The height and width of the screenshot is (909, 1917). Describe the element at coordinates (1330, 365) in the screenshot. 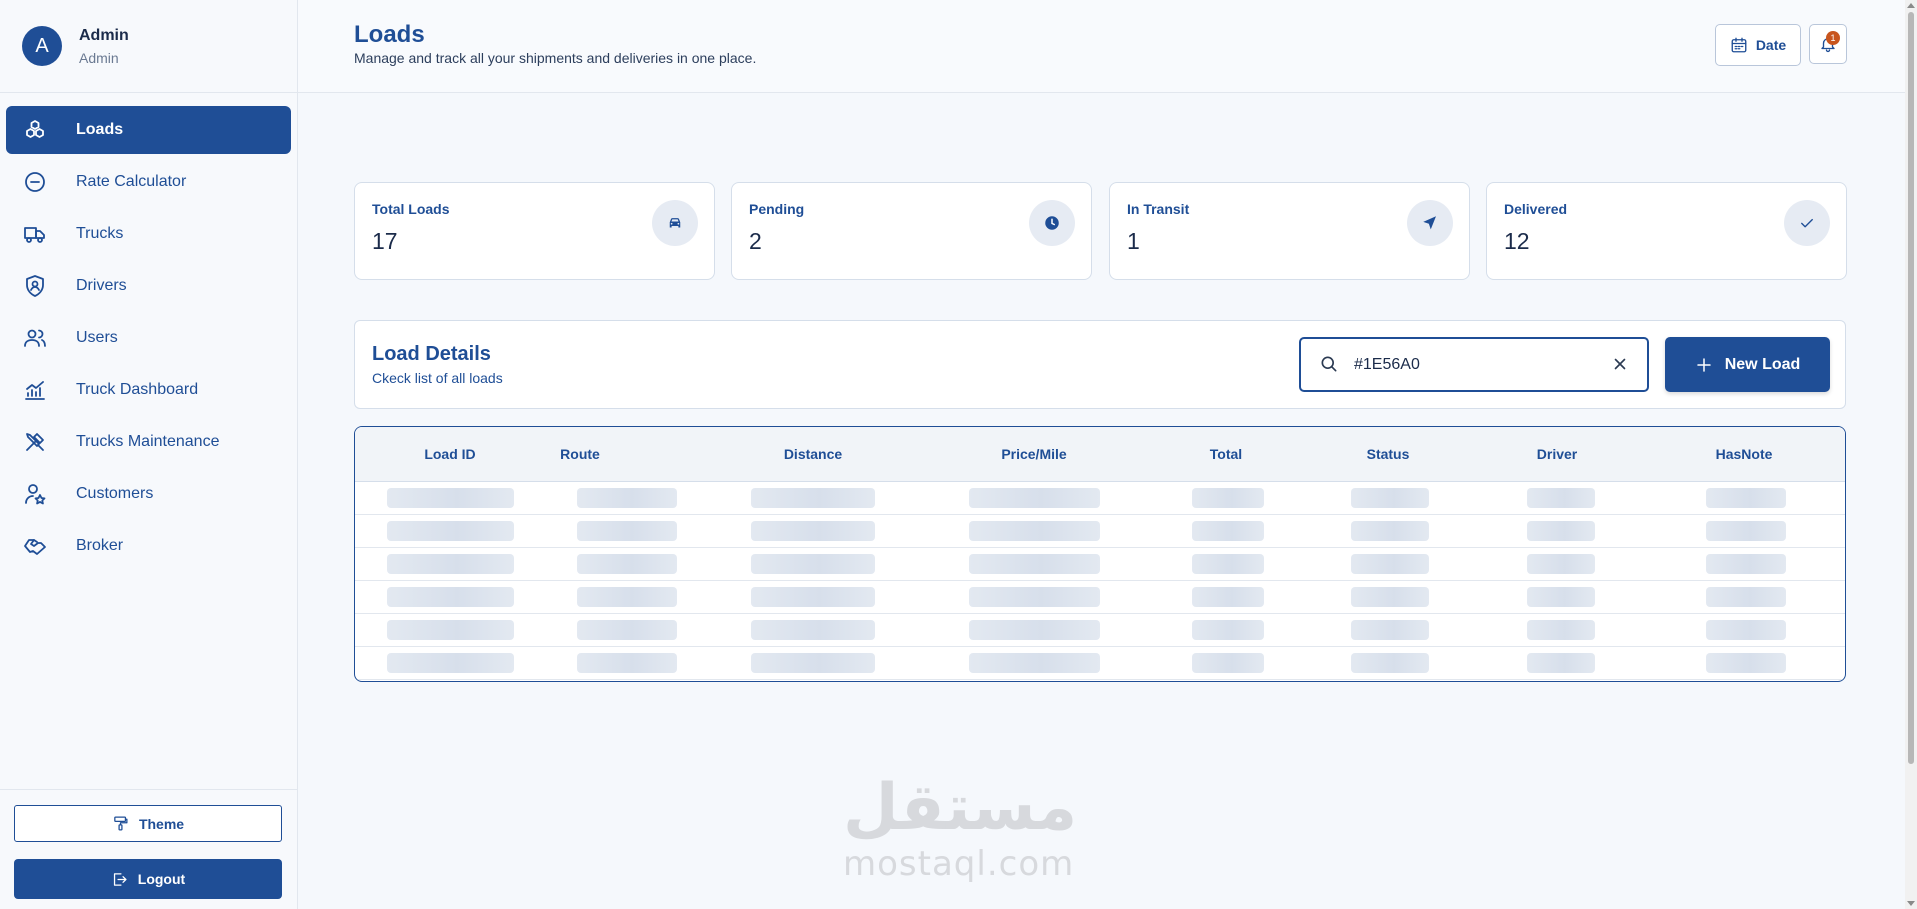

I see `search-icon` at that location.